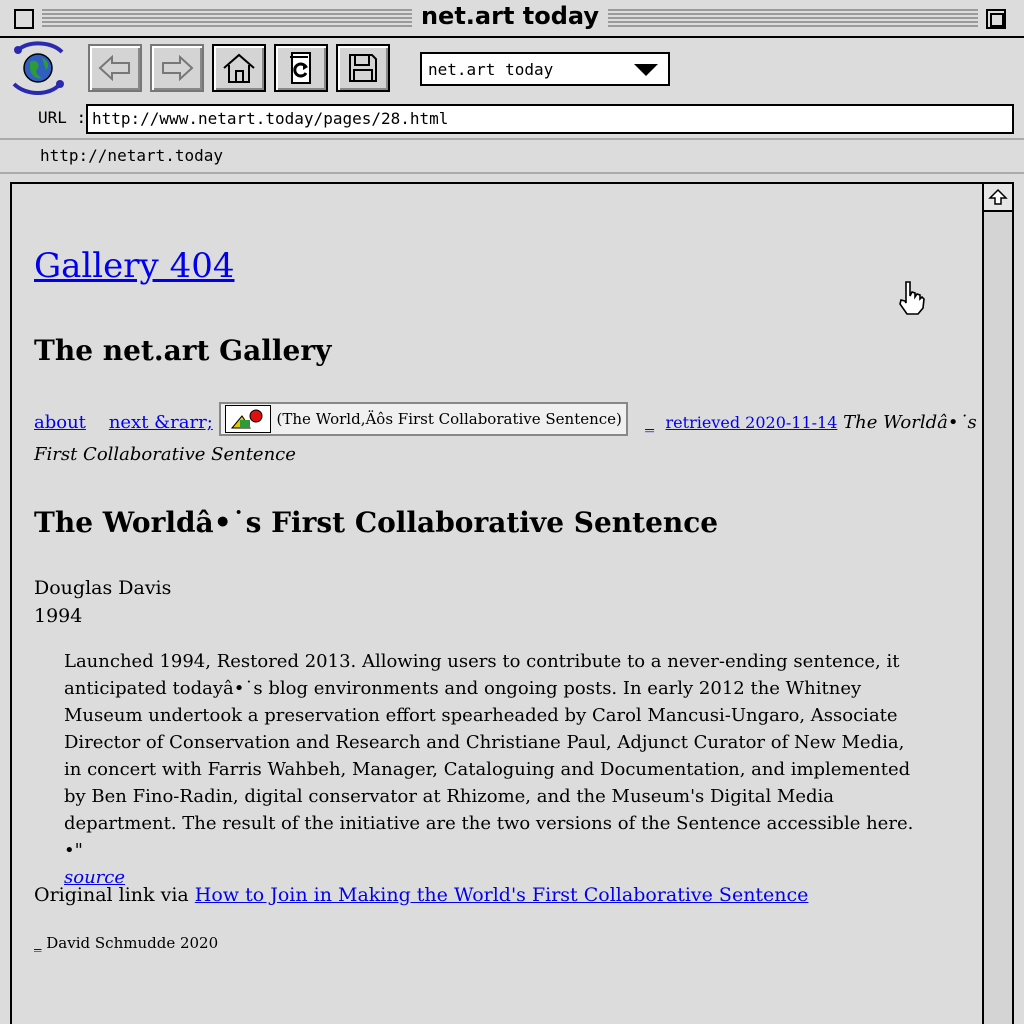  What do you see at coordinates (998, 198) in the screenshot?
I see `scroll-up-arrow-icon` at bounding box center [998, 198].